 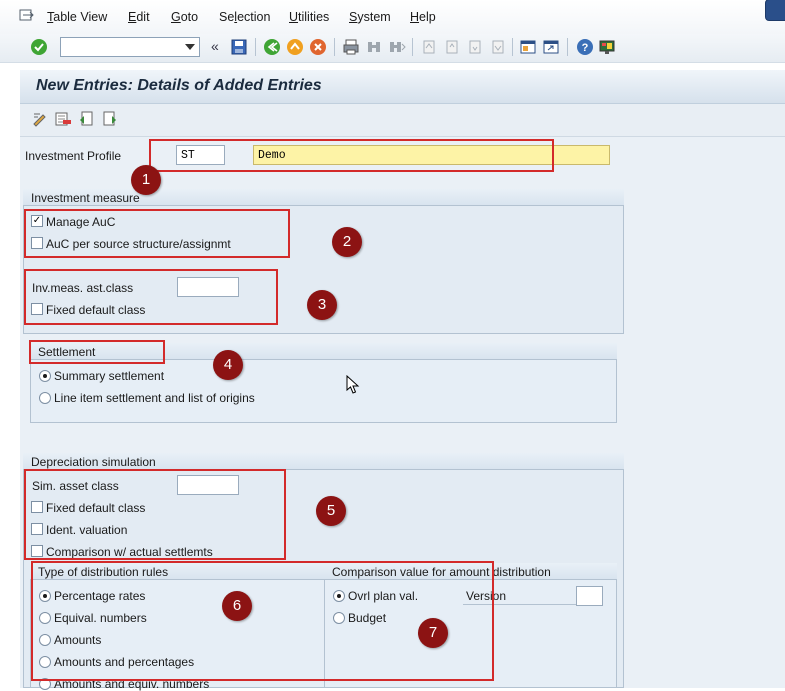 What do you see at coordinates (353, 384) in the screenshot?
I see `mouse-pointer-icon` at bounding box center [353, 384].